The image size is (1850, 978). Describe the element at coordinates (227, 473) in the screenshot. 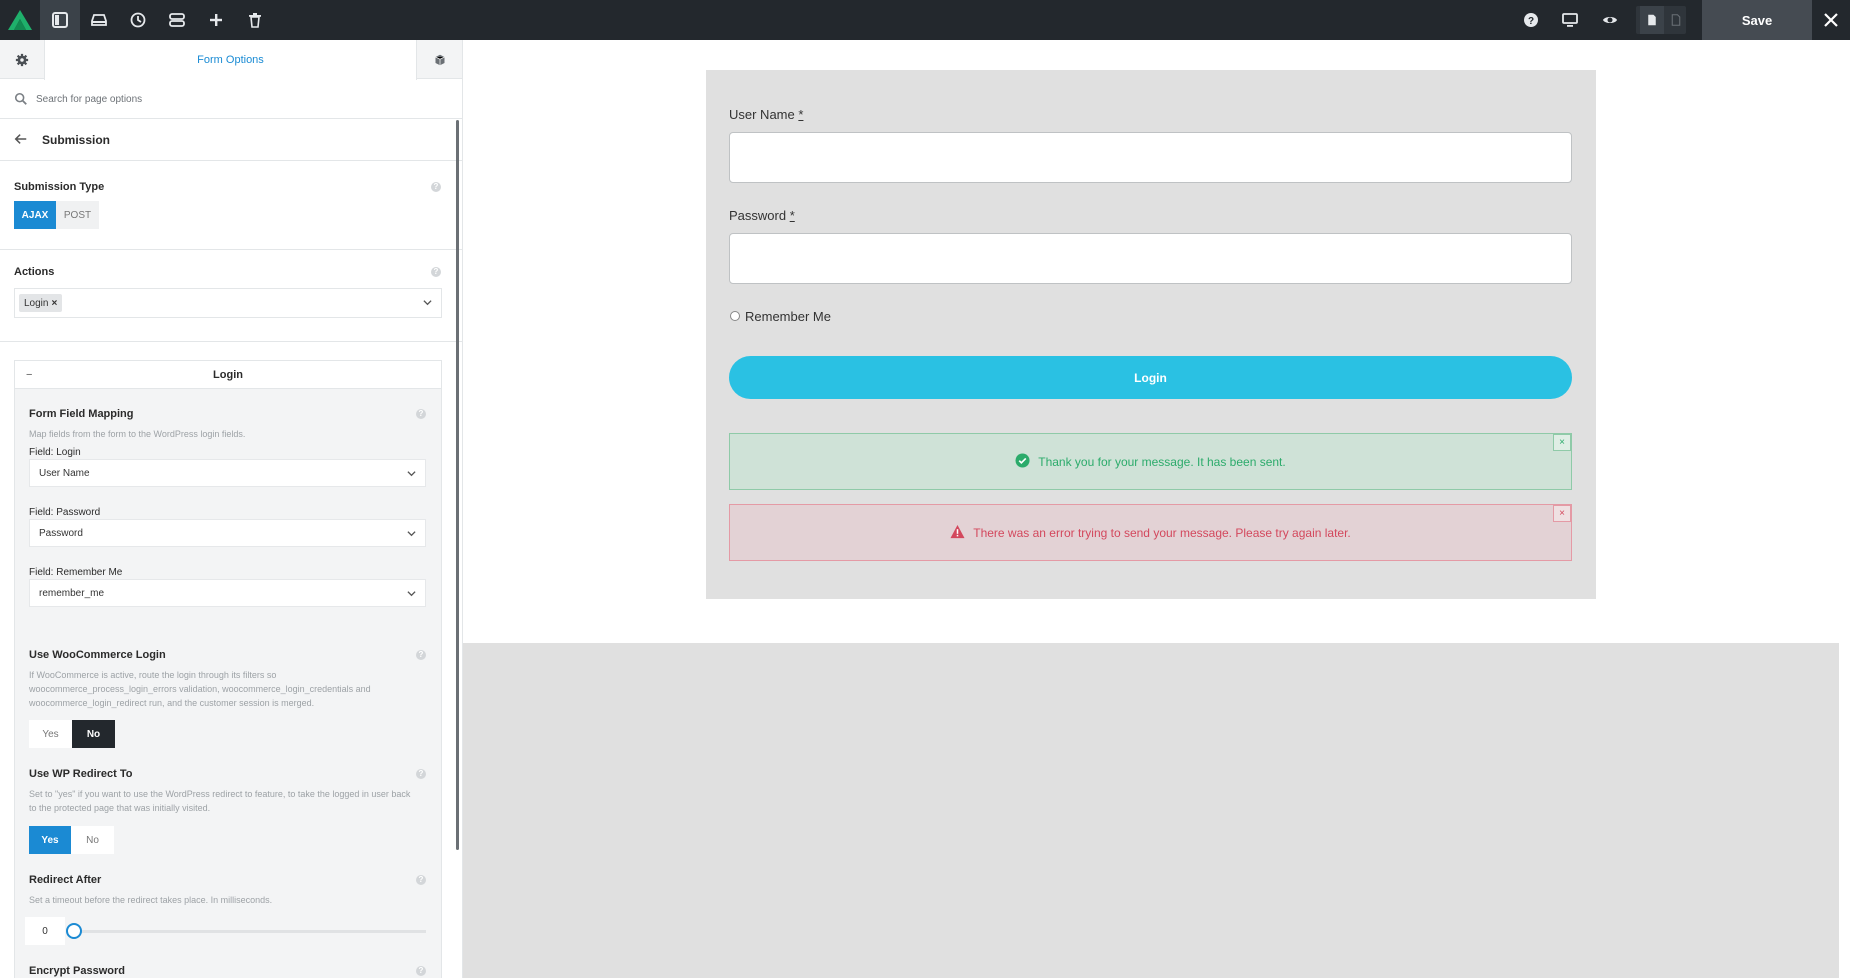

I see `field-login-select: User Name` at that location.